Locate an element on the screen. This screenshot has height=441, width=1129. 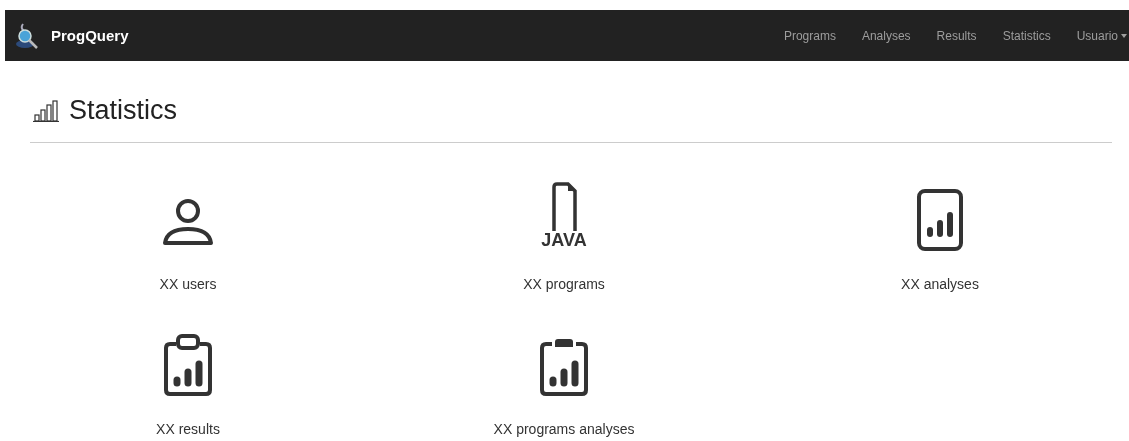
stat-label: XX users is located at coordinates (188, 284).